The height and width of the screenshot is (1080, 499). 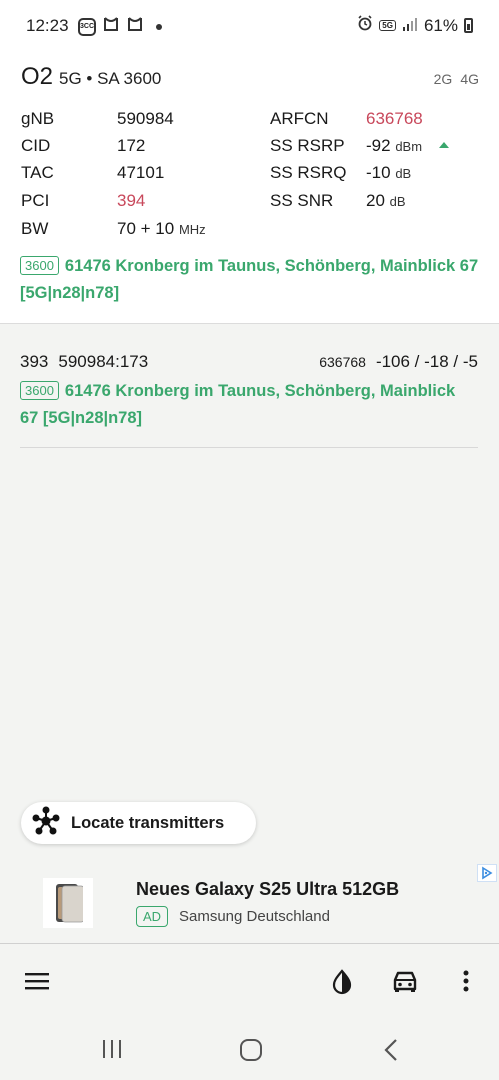 I want to click on label-pci: PCI, so click(x=35, y=200).